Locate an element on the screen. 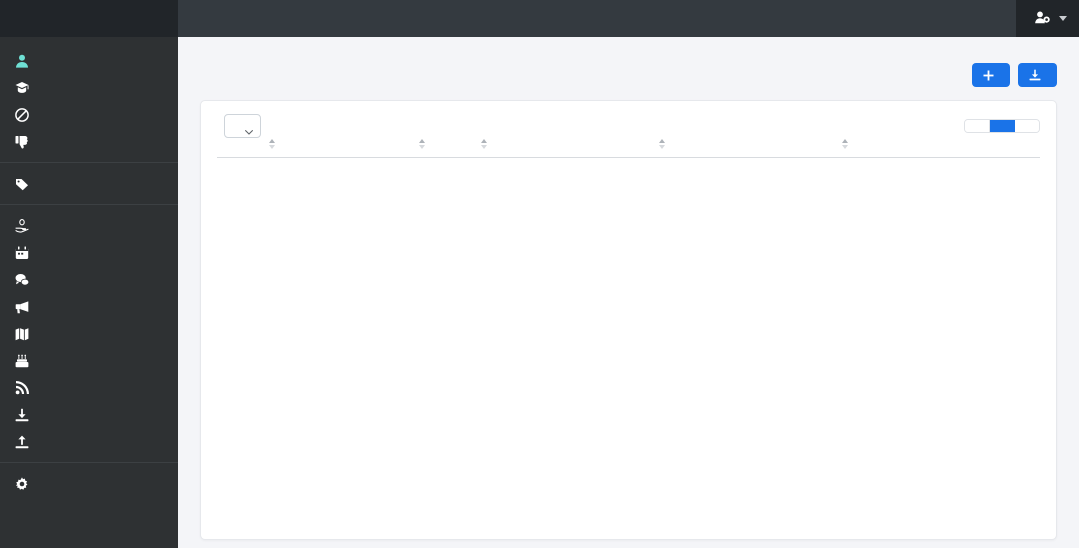 The image size is (1079, 548). pagination-next is located at coordinates (1027, 126).